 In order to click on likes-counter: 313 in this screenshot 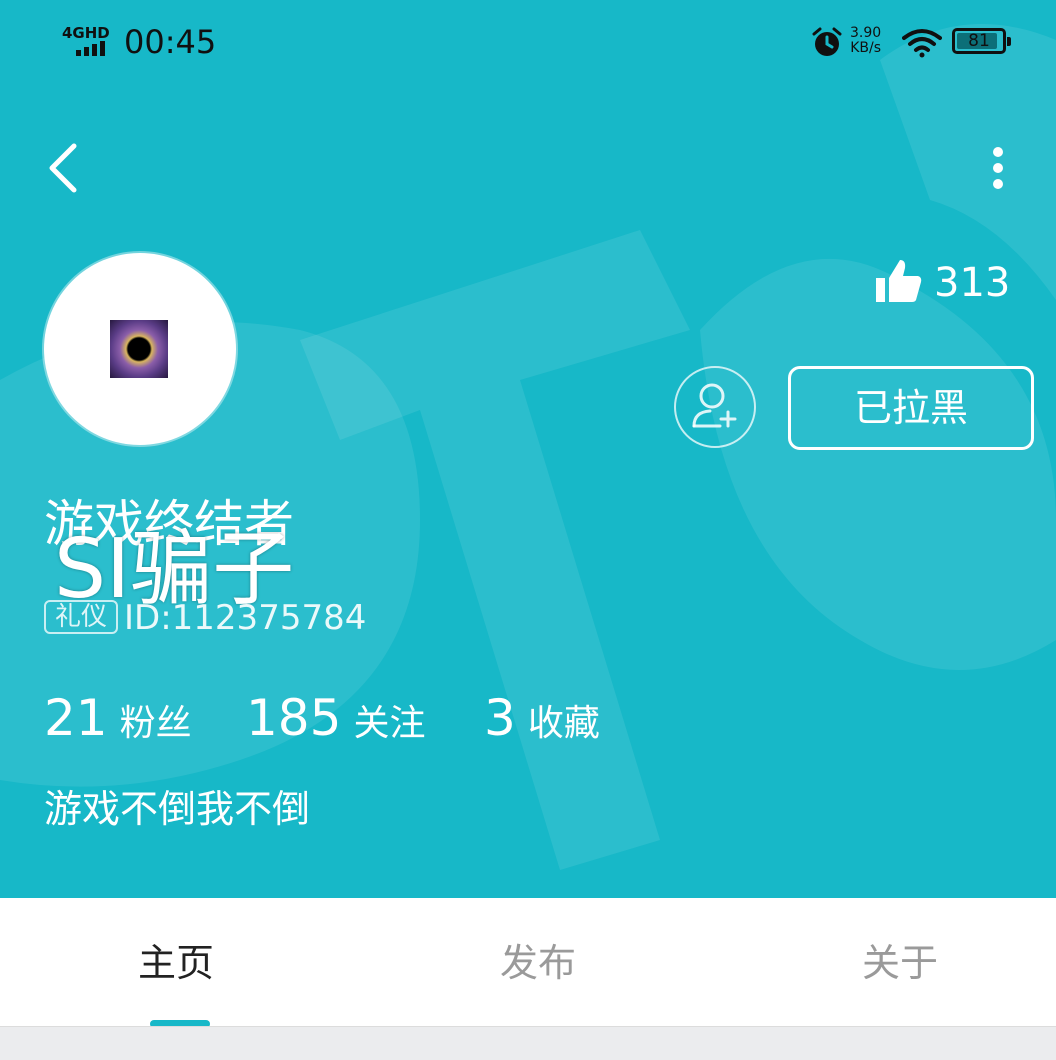, I will do `click(954, 284)`.